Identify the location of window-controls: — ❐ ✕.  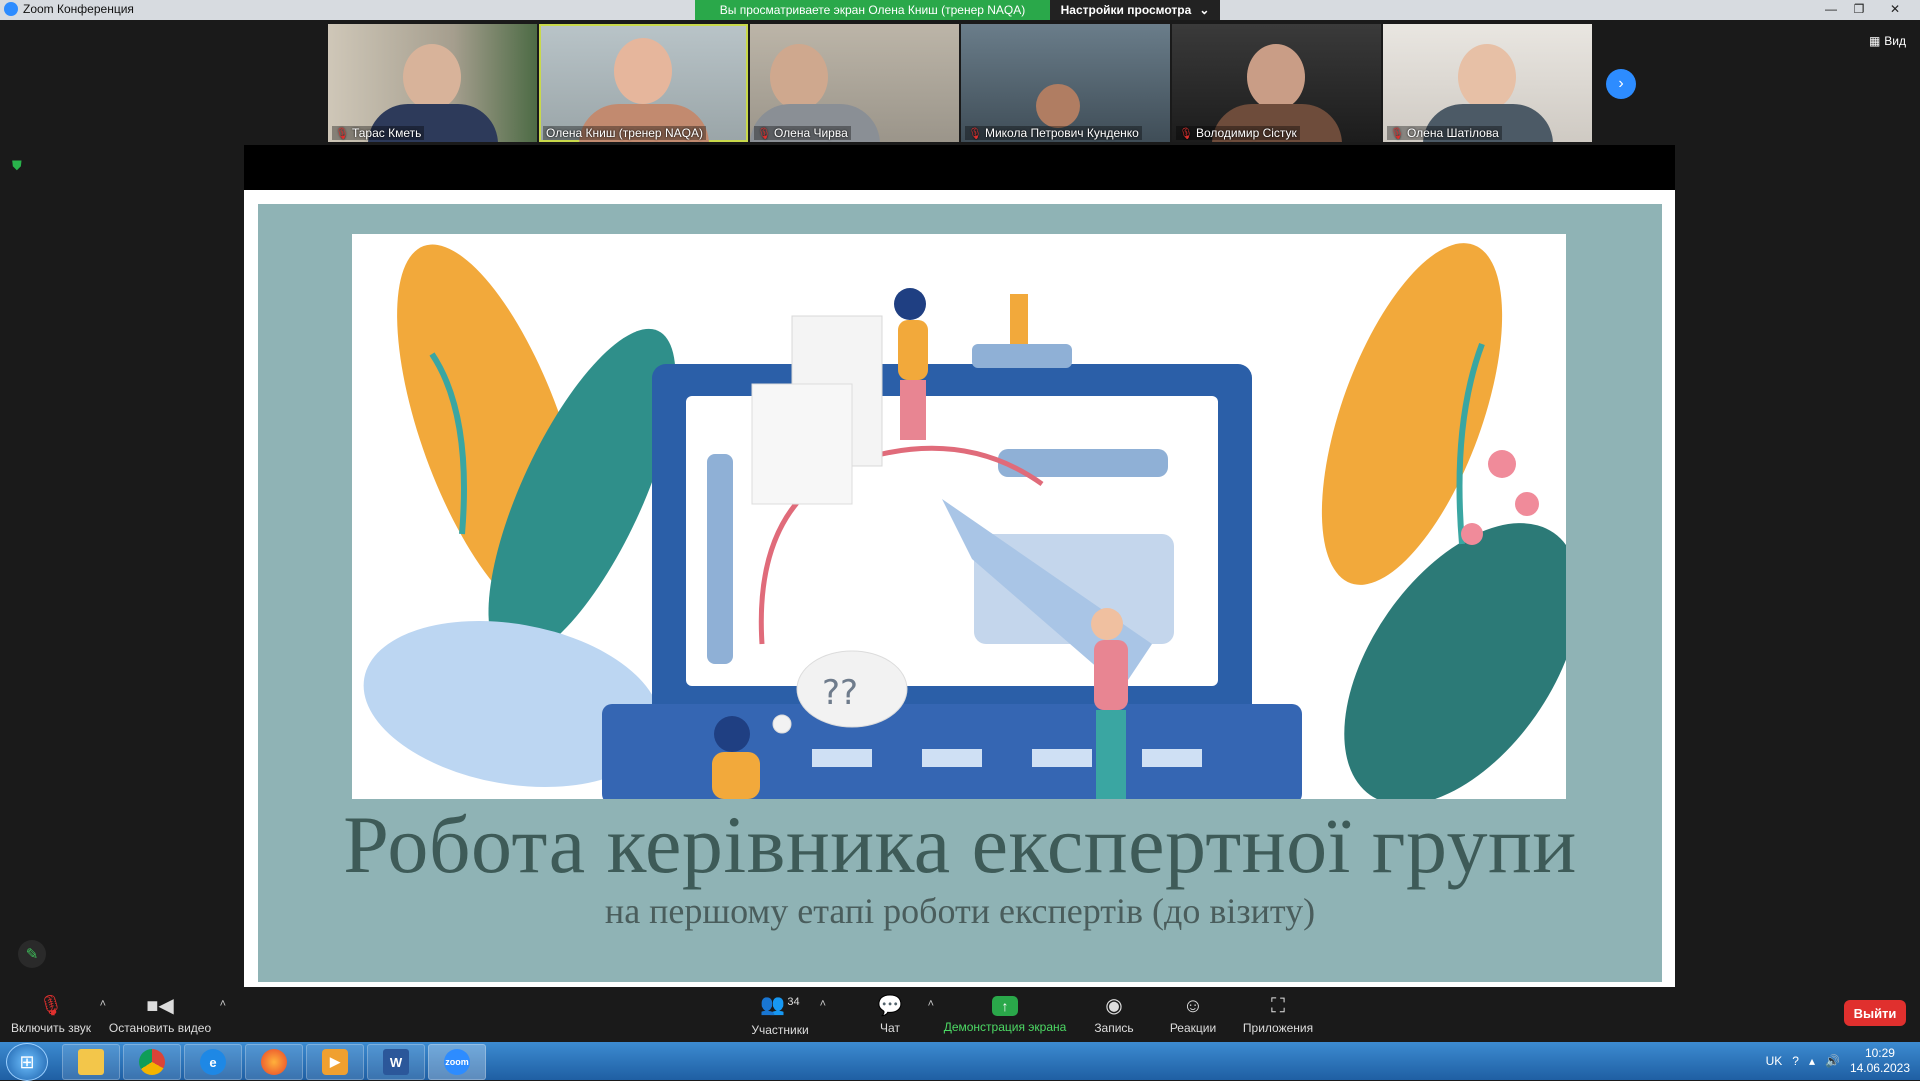
(1867, 9).